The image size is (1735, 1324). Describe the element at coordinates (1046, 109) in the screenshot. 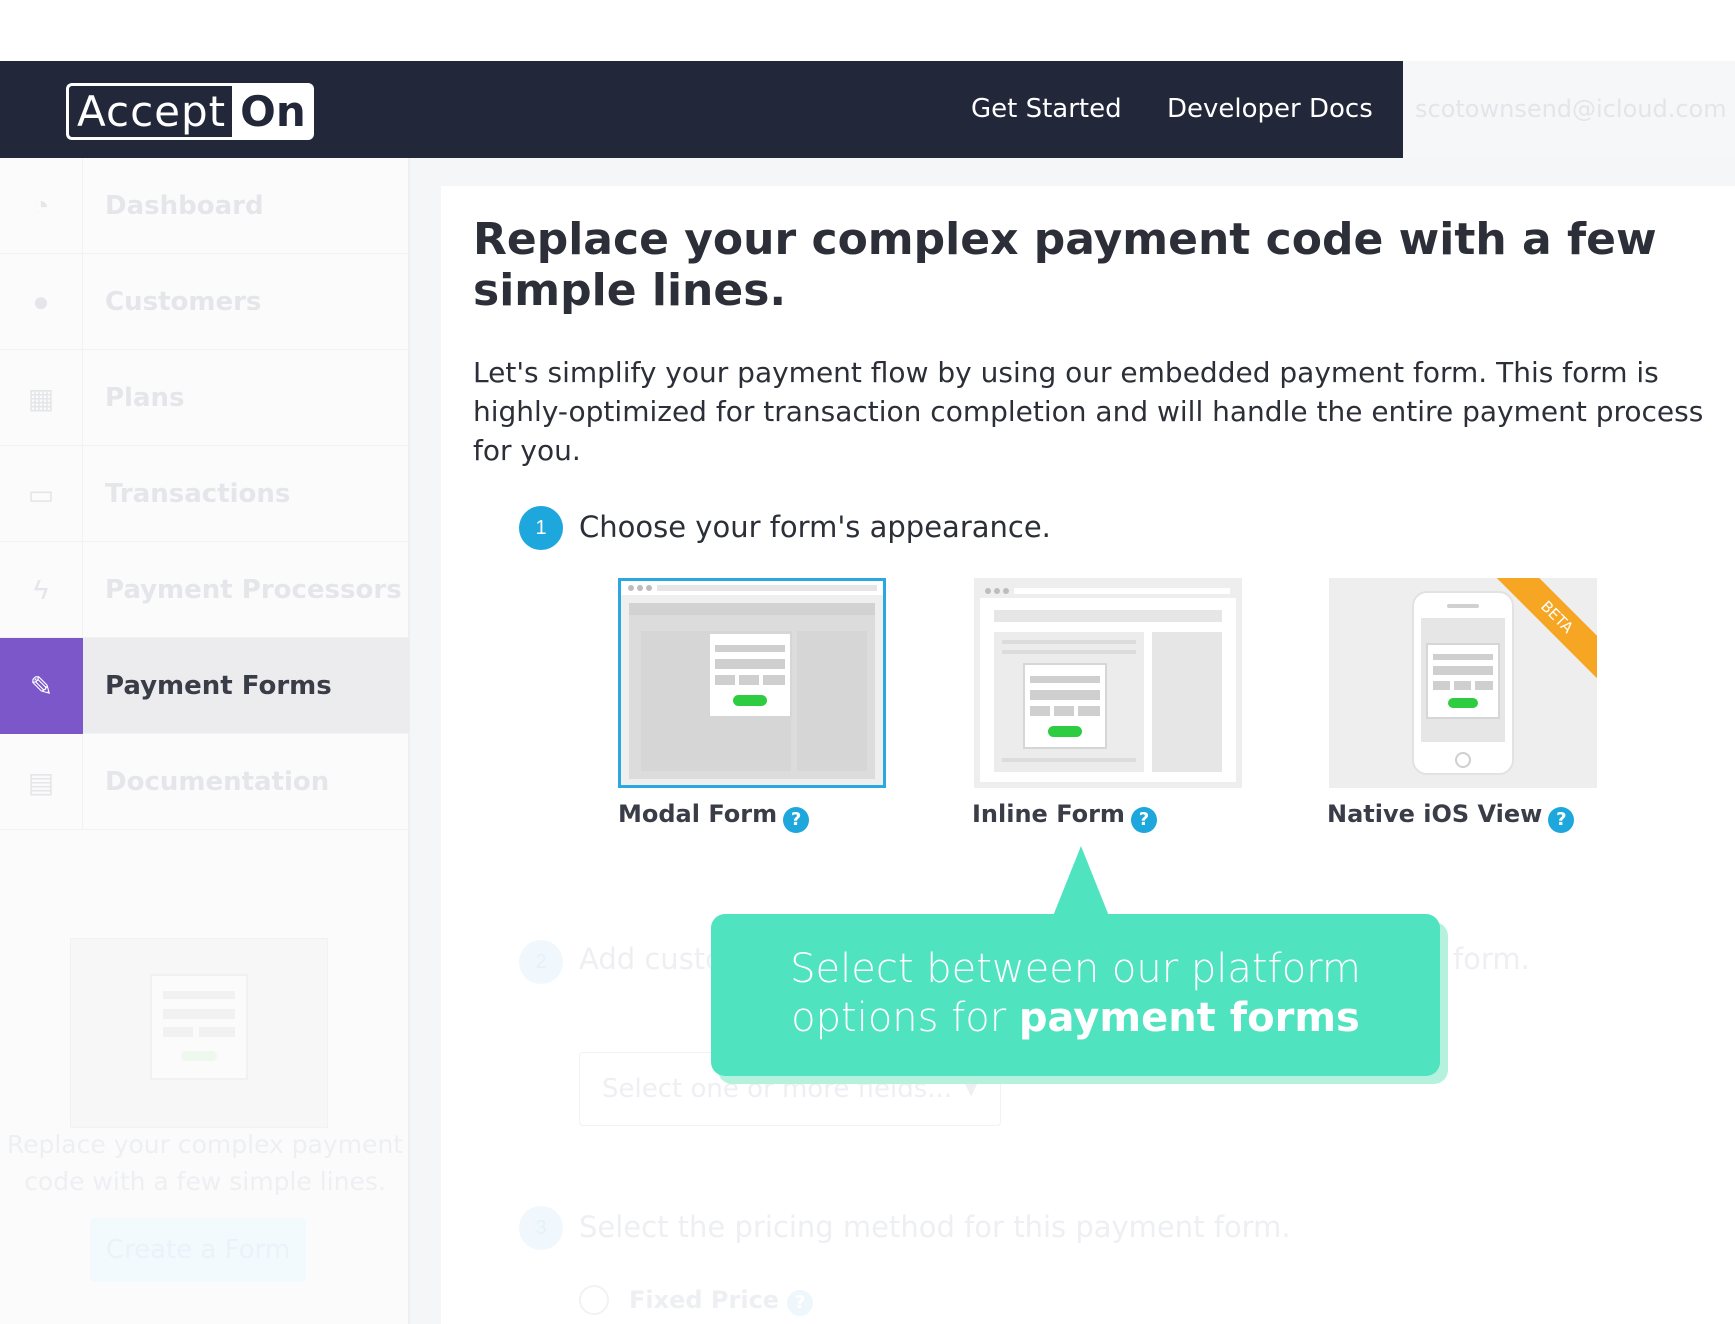

I see `nav-get-started: Get Started` at that location.